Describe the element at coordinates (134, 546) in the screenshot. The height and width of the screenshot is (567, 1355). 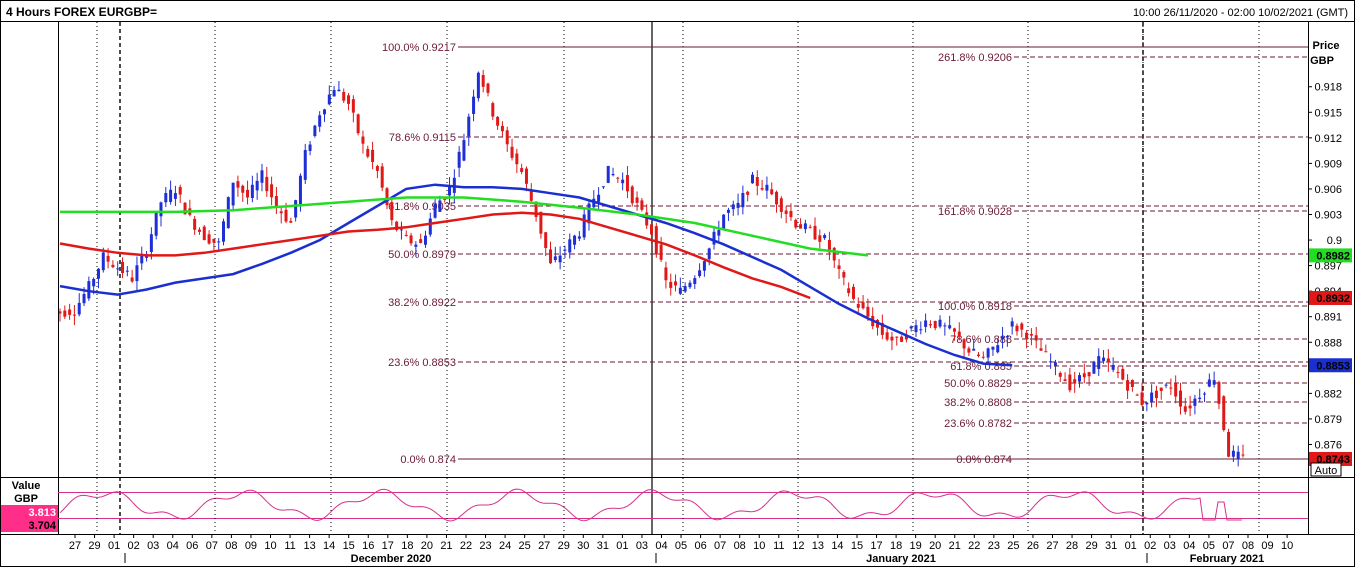
I see `x-tick-label: 02` at that location.